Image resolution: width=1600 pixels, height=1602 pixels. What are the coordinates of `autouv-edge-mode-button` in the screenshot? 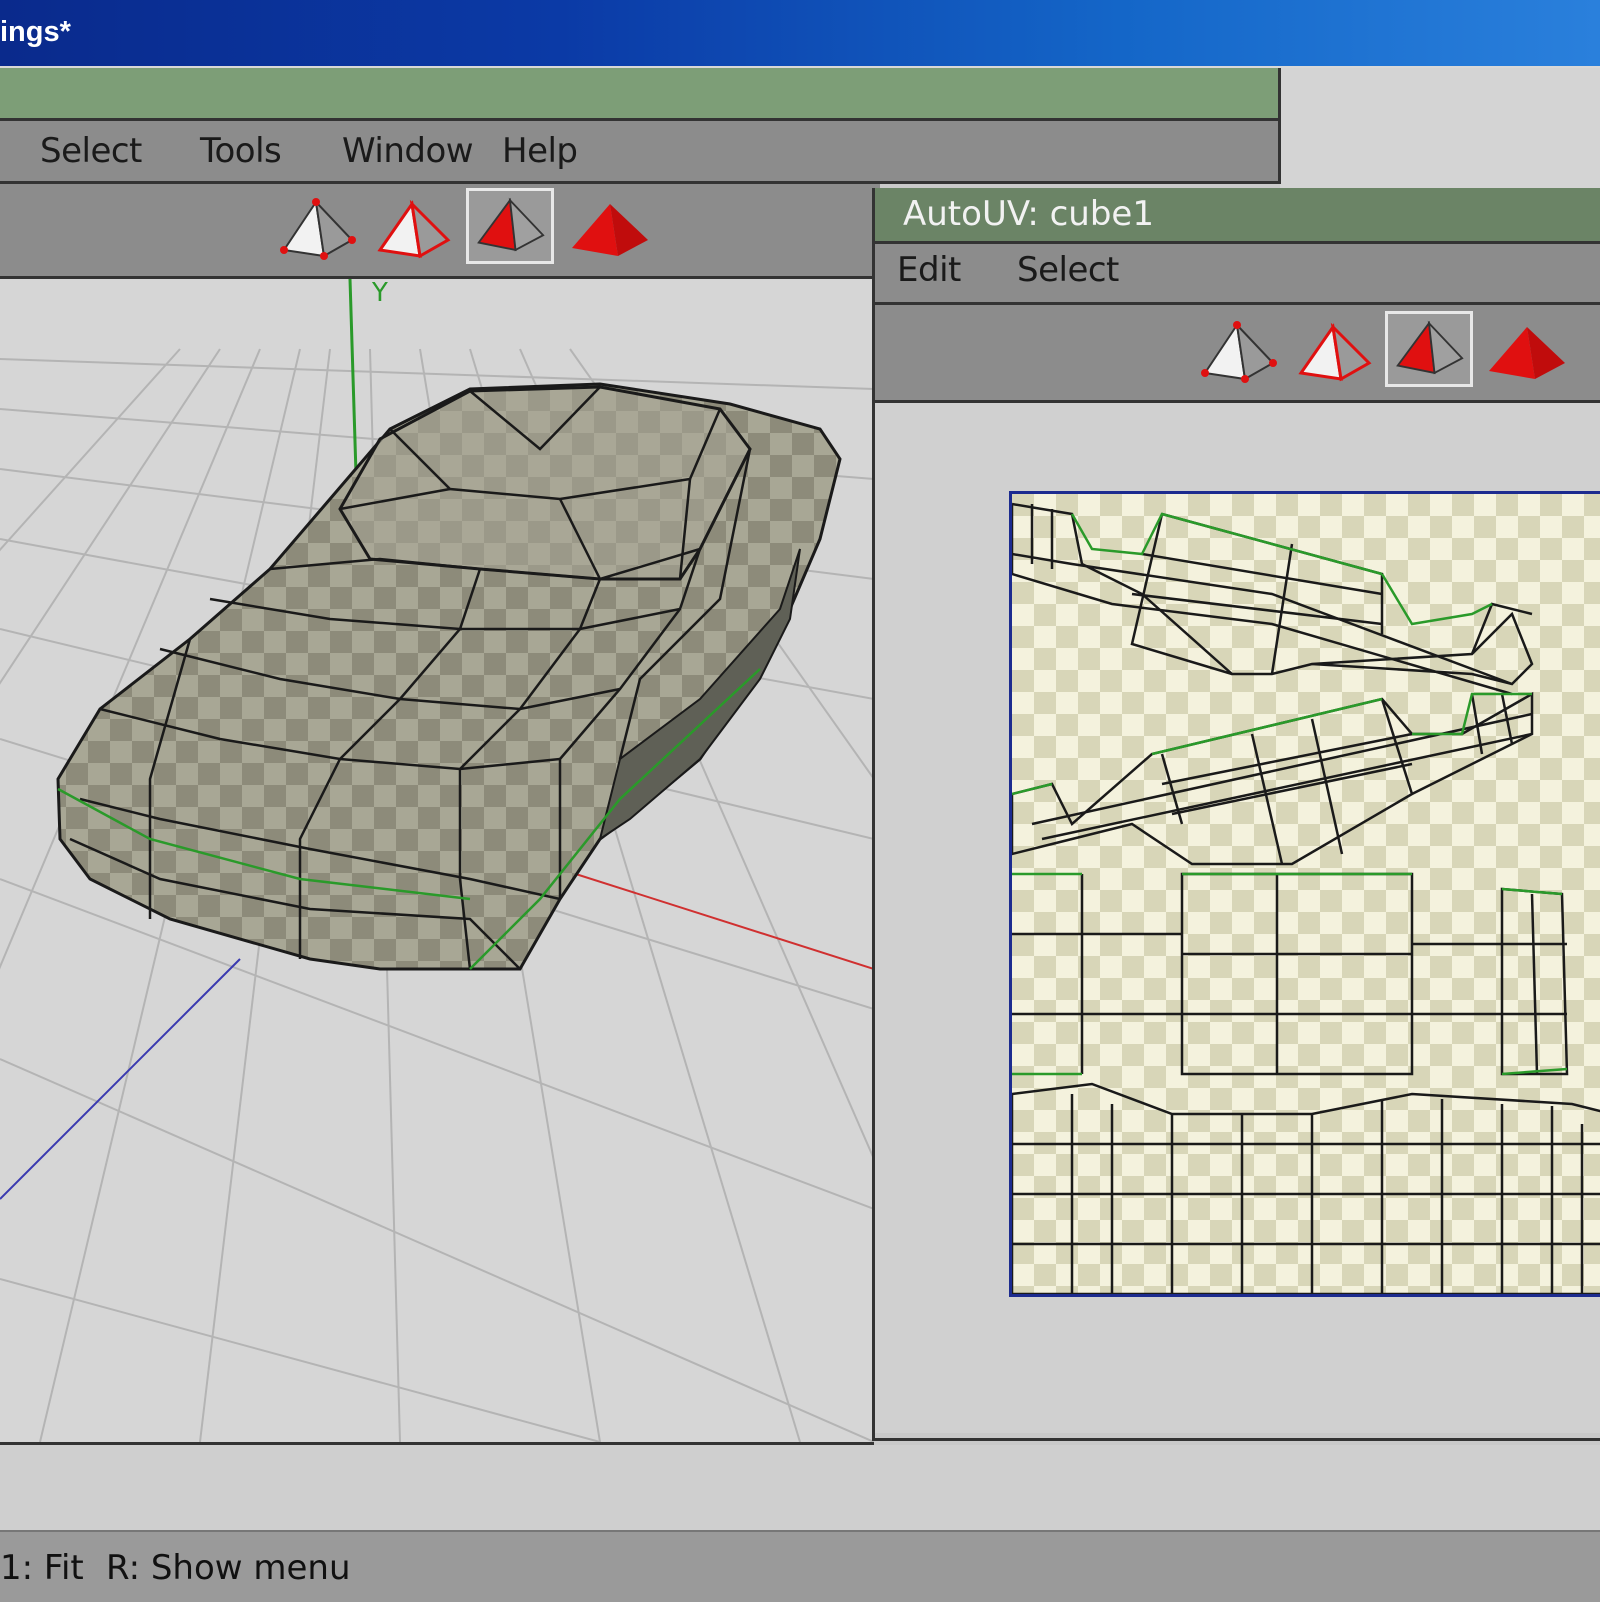 It's located at (1333, 353).